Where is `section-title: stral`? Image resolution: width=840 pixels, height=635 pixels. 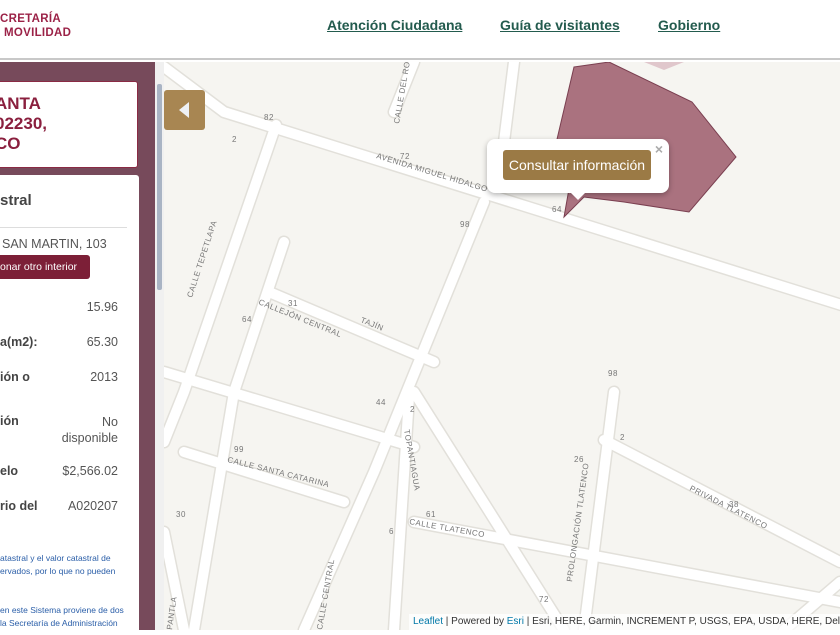
section-title: stral is located at coordinates (16, 200).